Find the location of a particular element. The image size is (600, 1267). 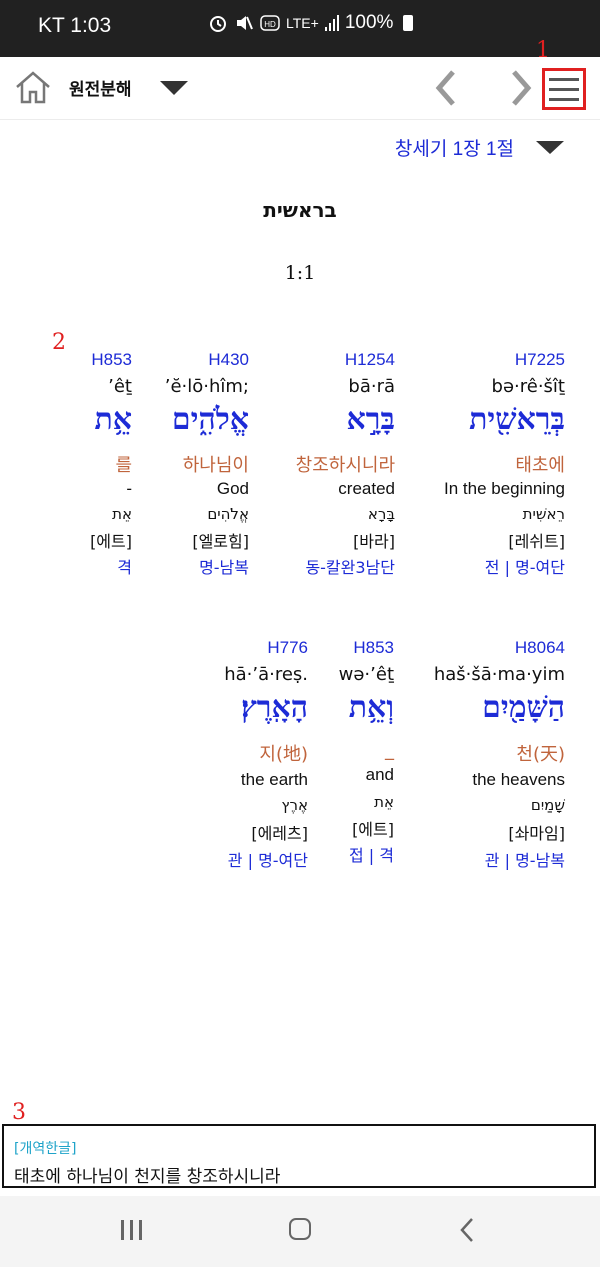

hebrew-word: וְאֵ֥ת is located at coordinates (371, 707).